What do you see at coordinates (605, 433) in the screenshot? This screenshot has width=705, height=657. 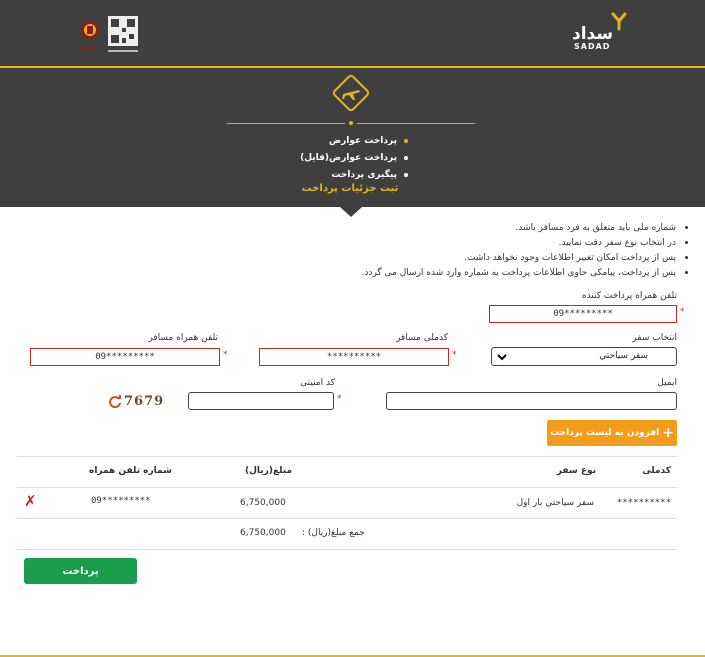 I see `add-to-list-label: افزودن به لیست پرداخت` at bounding box center [605, 433].